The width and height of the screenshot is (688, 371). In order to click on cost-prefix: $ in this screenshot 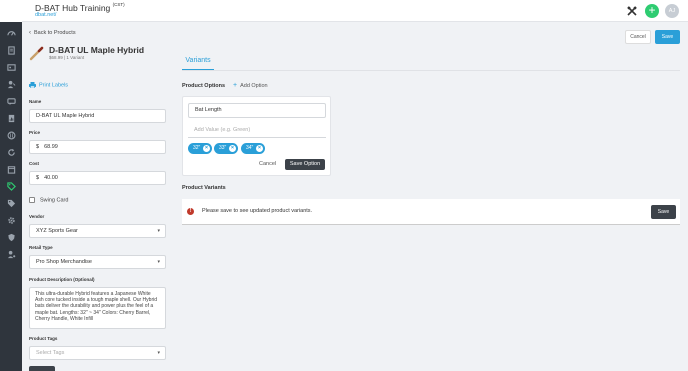, I will do `click(38, 178)`.